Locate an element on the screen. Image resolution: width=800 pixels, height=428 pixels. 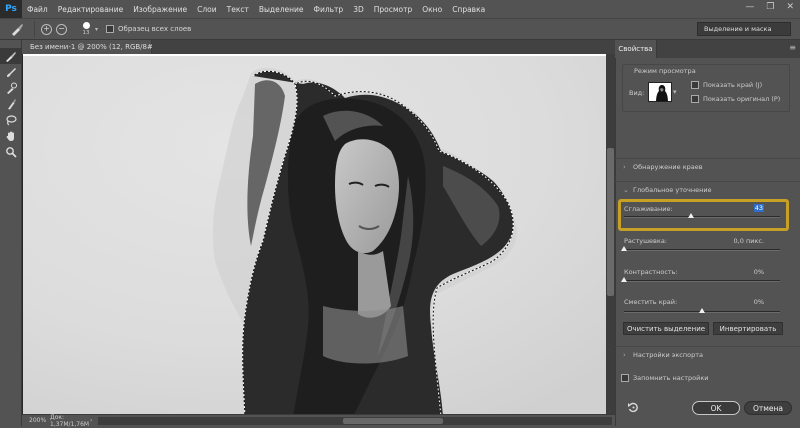
close-icon: ✕ is located at coordinates (790, 7).